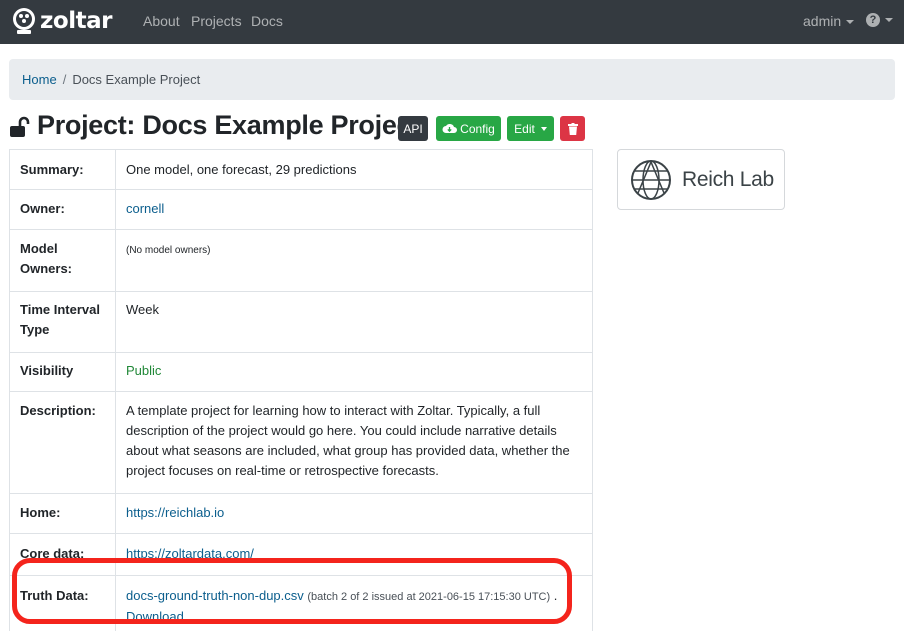 The image size is (904, 631). I want to click on question-circle-icon: ?, so click(873, 20).